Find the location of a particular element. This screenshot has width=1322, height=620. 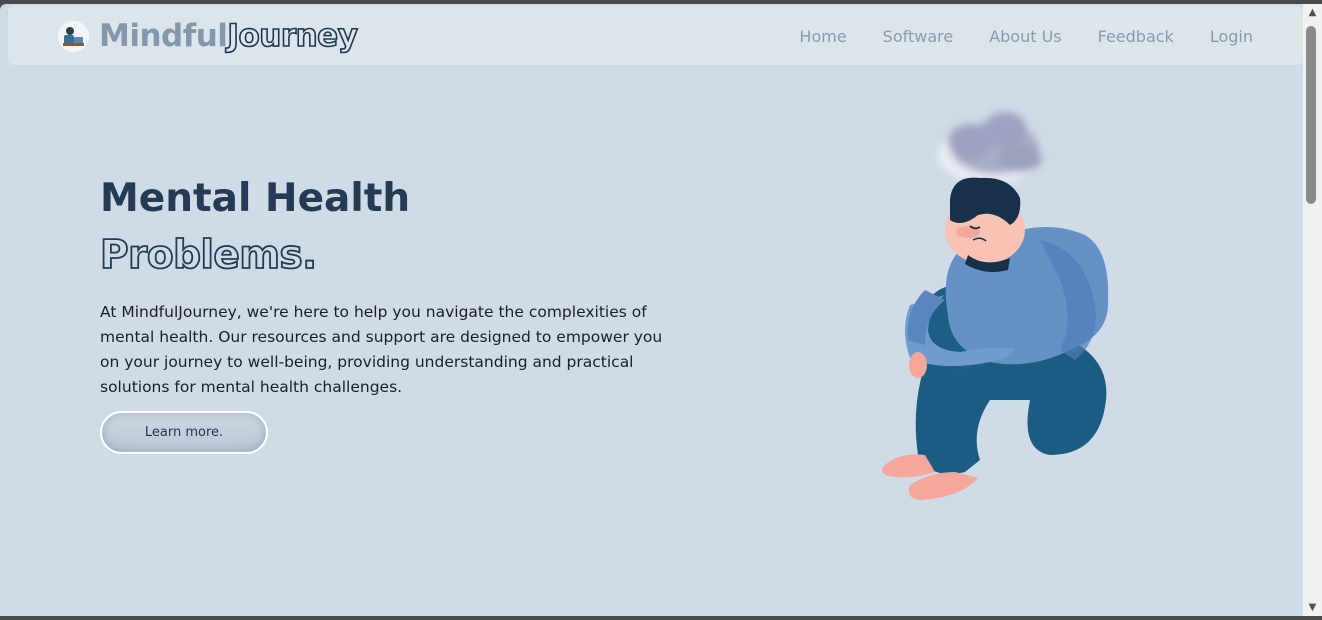

hero-title-line2: Problems. is located at coordinates (208, 255).